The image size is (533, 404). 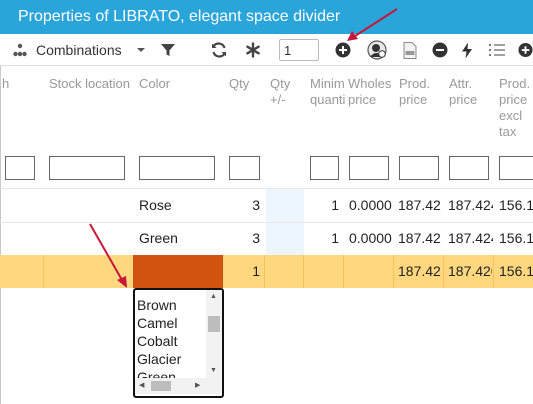 What do you see at coordinates (369, 168) in the screenshot?
I see `filter-input-wholesale-price` at bounding box center [369, 168].